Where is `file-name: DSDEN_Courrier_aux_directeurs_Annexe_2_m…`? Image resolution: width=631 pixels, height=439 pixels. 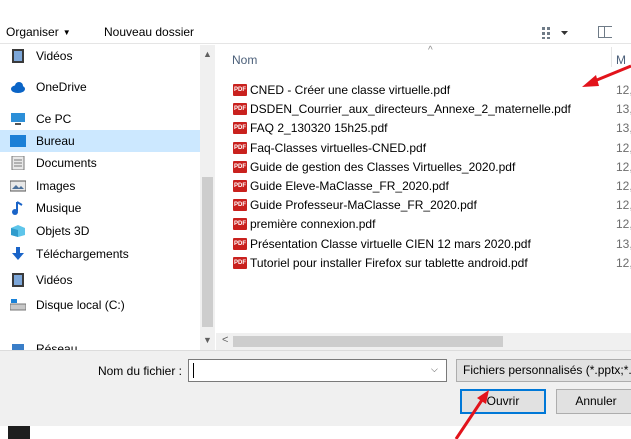 file-name: DSDEN_Courrier_aux_directeurs_Annexe_2_m… is located at coordinates (410, 109).